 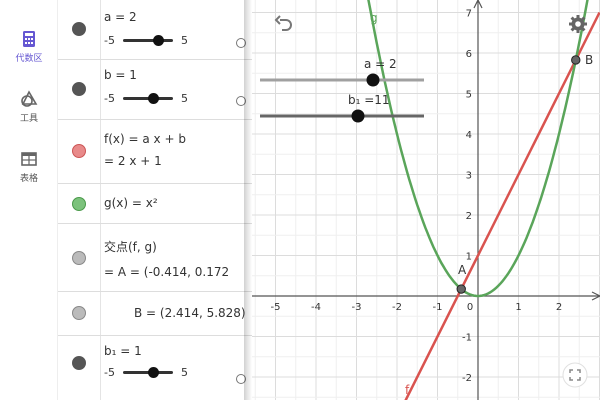 I want to click on f-value: = 2 x + 1, so click(x=133, y=161).